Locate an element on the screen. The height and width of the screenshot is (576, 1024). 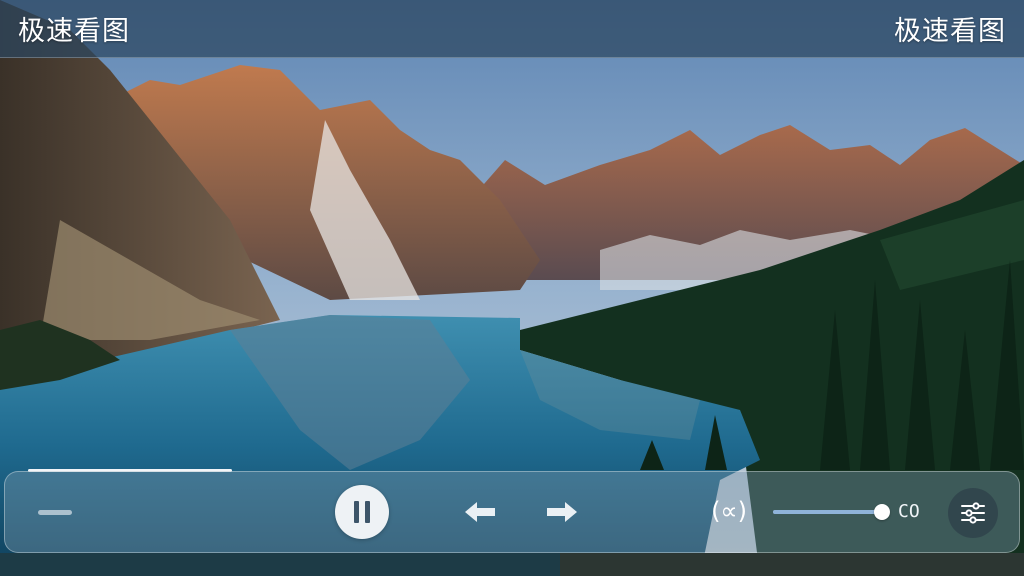
app-title-left: 极速看图 is located at coordinates (74, 31).